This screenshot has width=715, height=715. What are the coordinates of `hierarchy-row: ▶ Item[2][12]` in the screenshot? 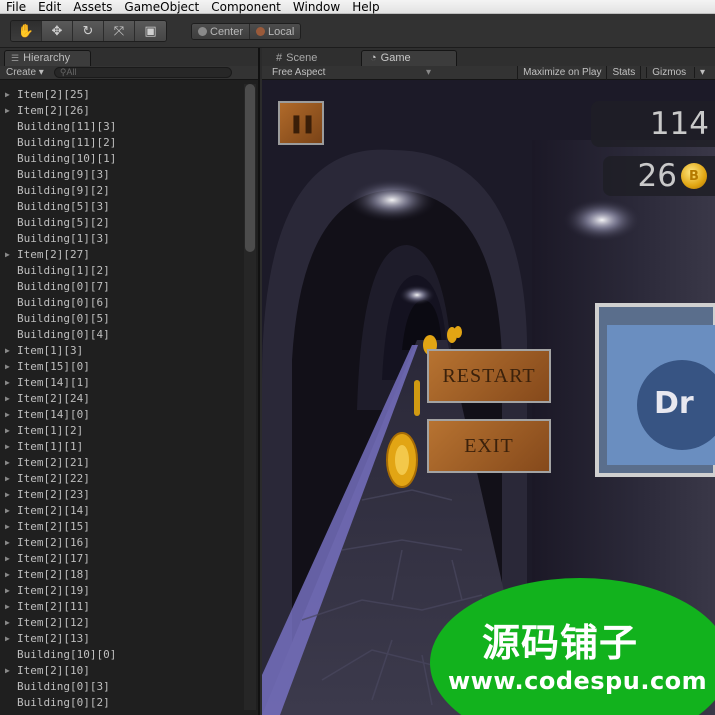 It's located at (122, 622).